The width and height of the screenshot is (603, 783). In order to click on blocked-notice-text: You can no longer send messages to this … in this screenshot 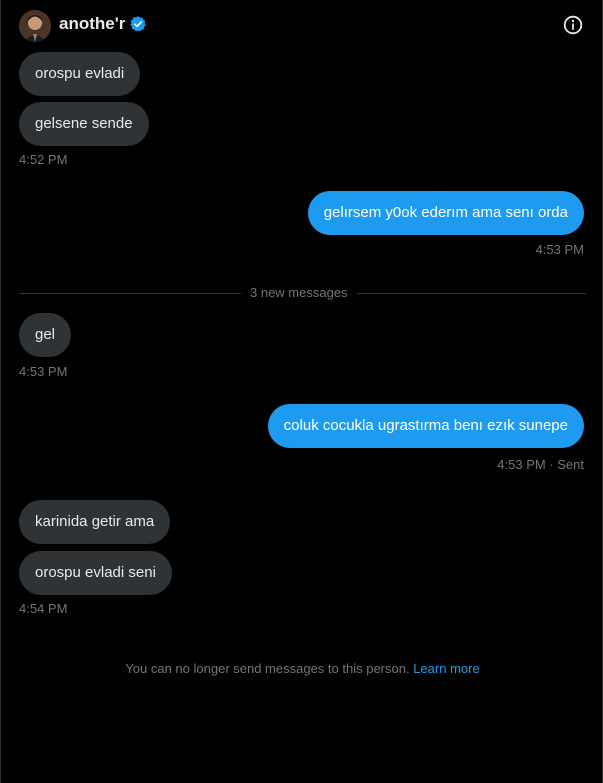, I will do `click(267, 668)`.